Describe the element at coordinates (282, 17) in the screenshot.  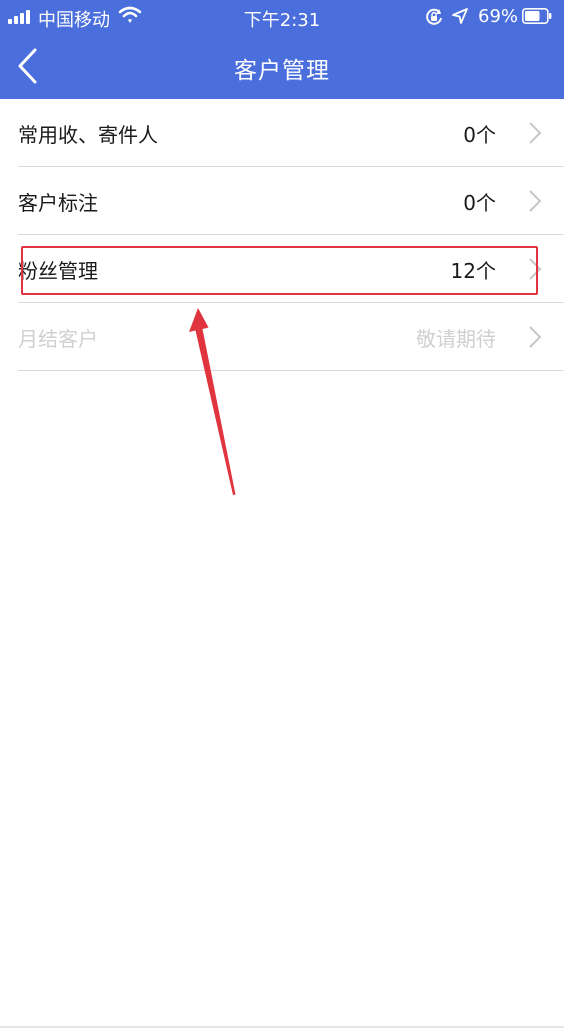
I see `status-bar: 中国移动 下午2:31 69%` at that location.